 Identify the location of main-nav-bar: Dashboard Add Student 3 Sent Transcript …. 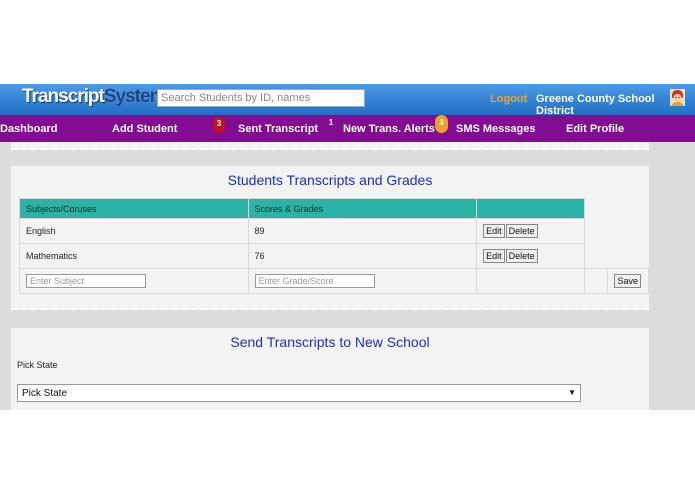
(347, 128).